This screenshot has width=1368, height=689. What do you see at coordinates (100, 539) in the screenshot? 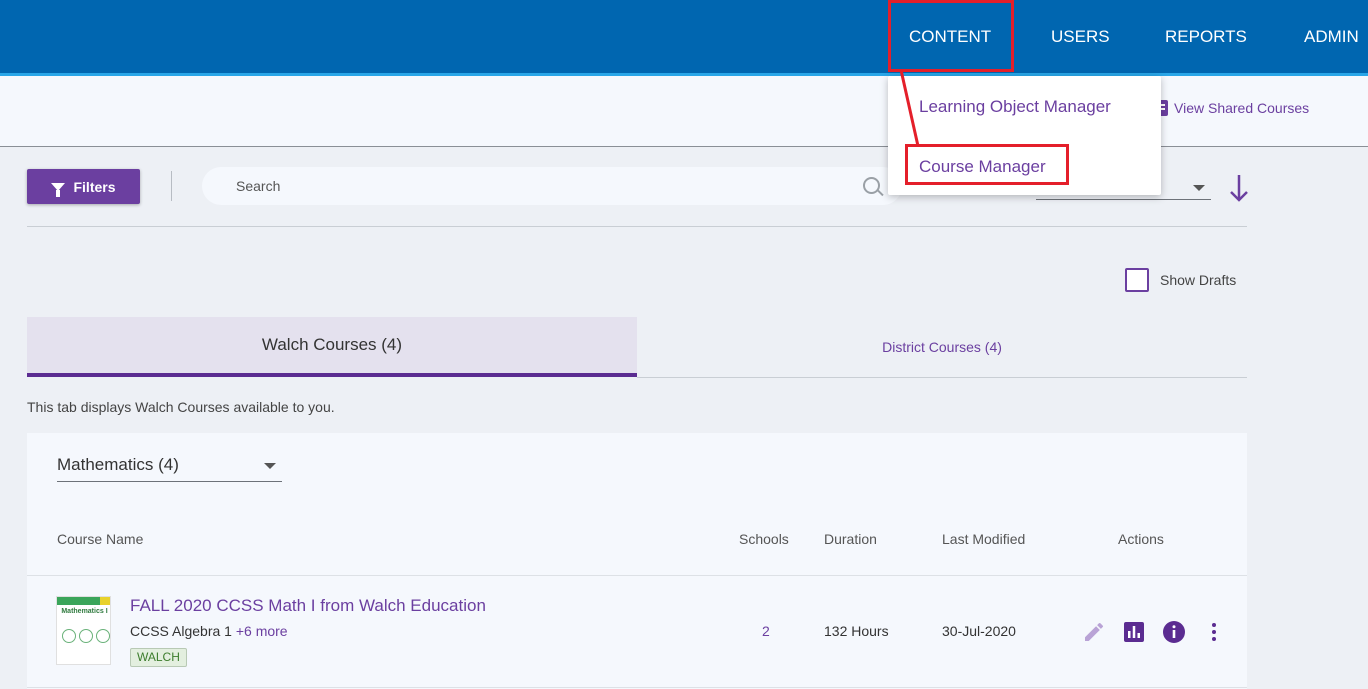
I see `column-header-course-name: Course Name` at bounding box center [100, 539].